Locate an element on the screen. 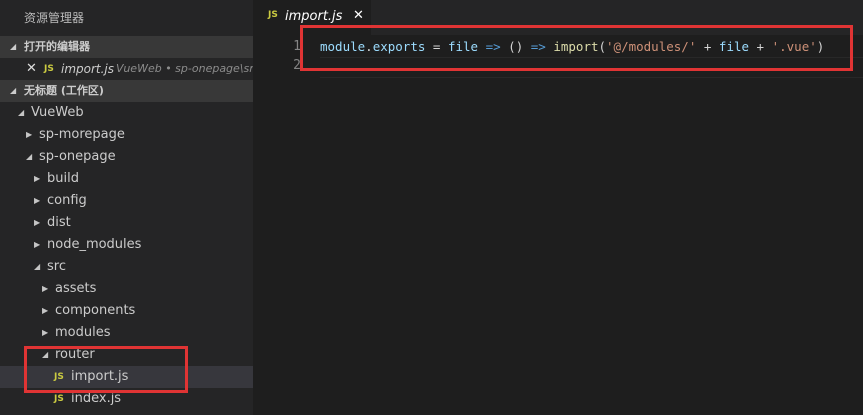 The width and height of the screenshot is (863, 415). folder-item: ▶ node_modules is located at coordinates (126, 245).